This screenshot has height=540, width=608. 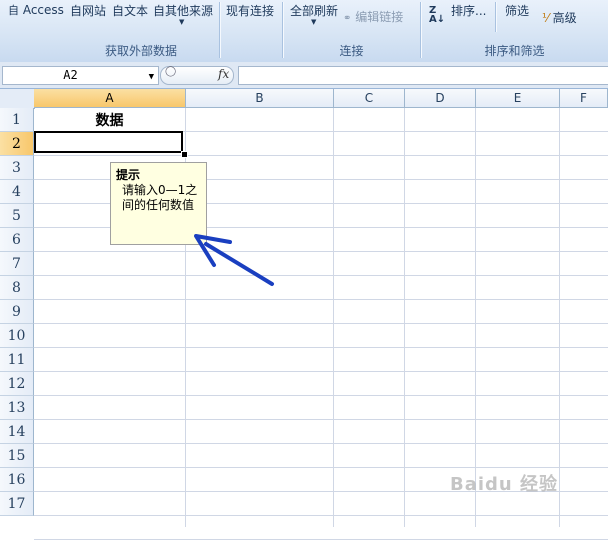 I want to click on watermark: Baidu 经验, so click(x=504, y=484).